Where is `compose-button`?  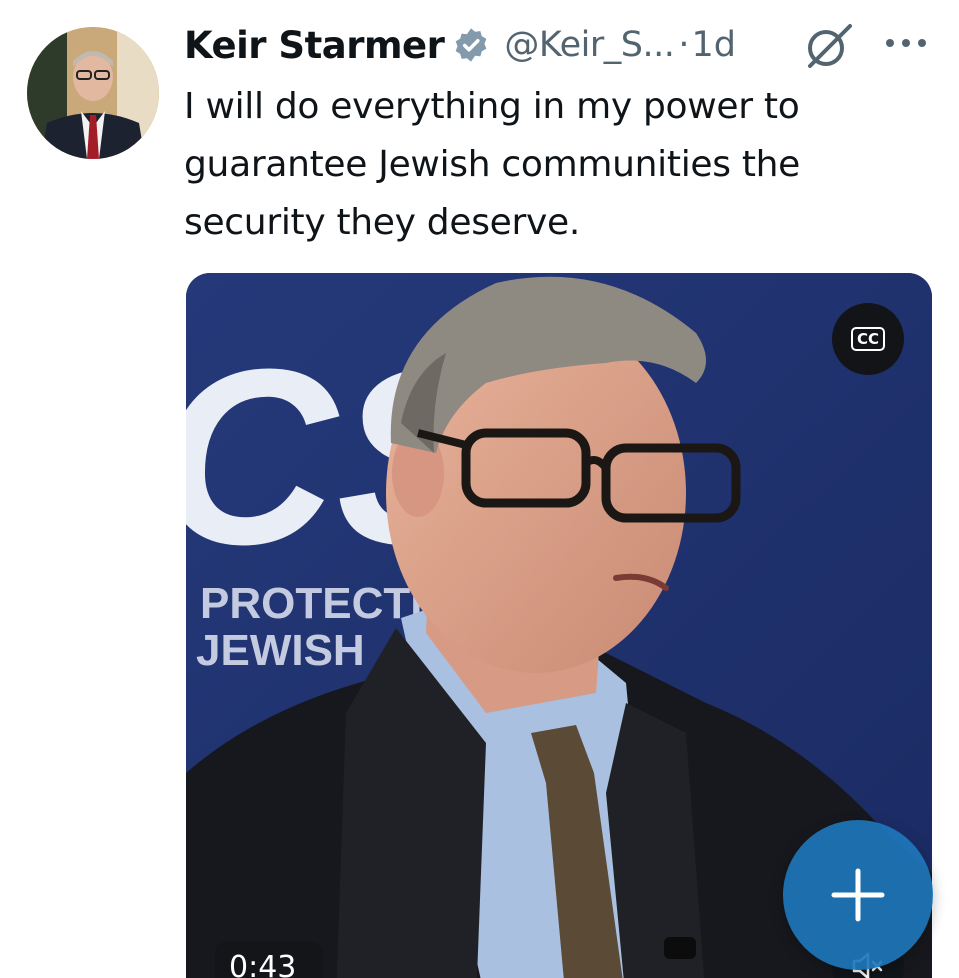 compose-button is located at coordinates (858, 895).